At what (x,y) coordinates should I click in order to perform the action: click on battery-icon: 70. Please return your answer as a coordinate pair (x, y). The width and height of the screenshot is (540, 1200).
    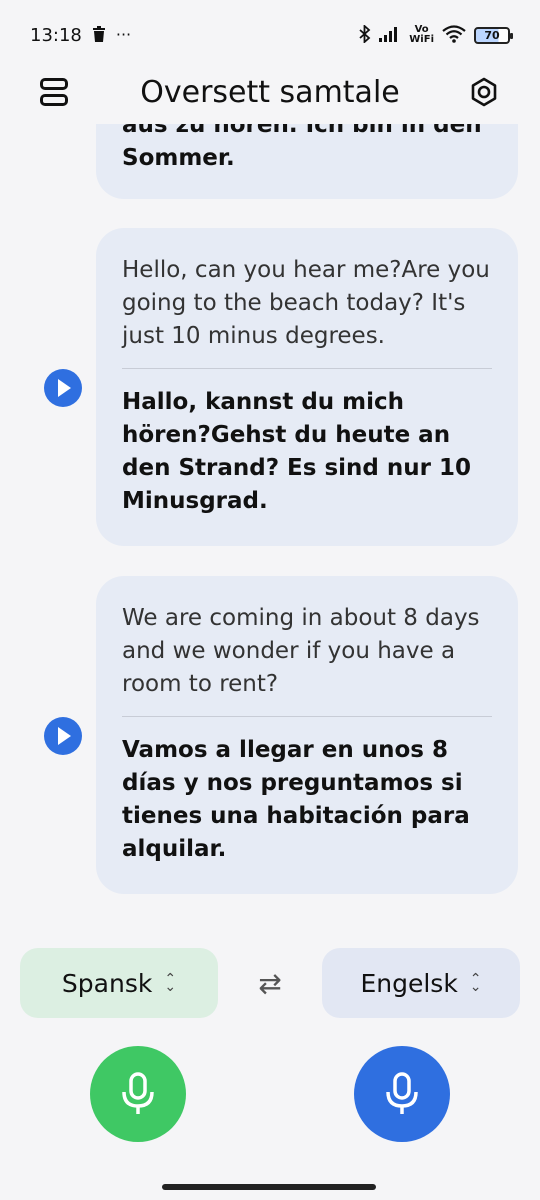
    Looking at the image, I should click on (493, 35).